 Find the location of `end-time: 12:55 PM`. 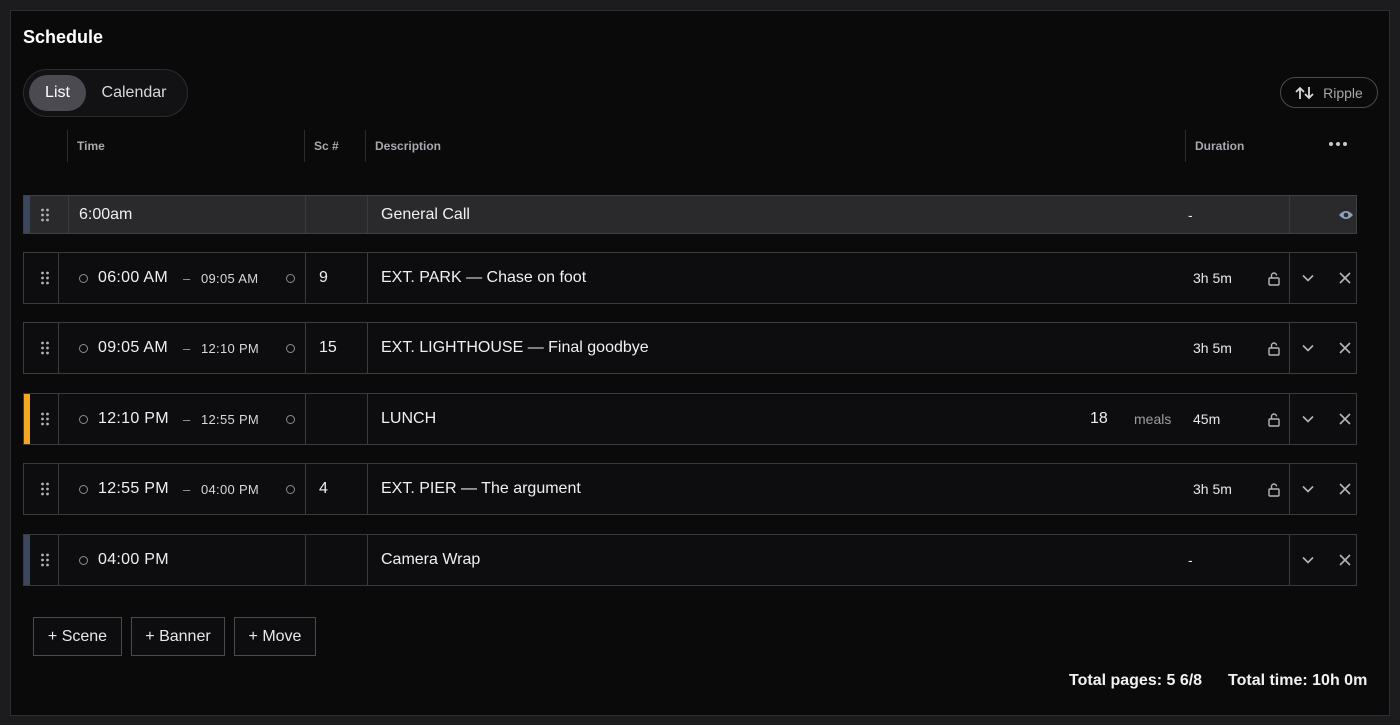

end-time: 12:55 PM is located at coordinates (230, 419).